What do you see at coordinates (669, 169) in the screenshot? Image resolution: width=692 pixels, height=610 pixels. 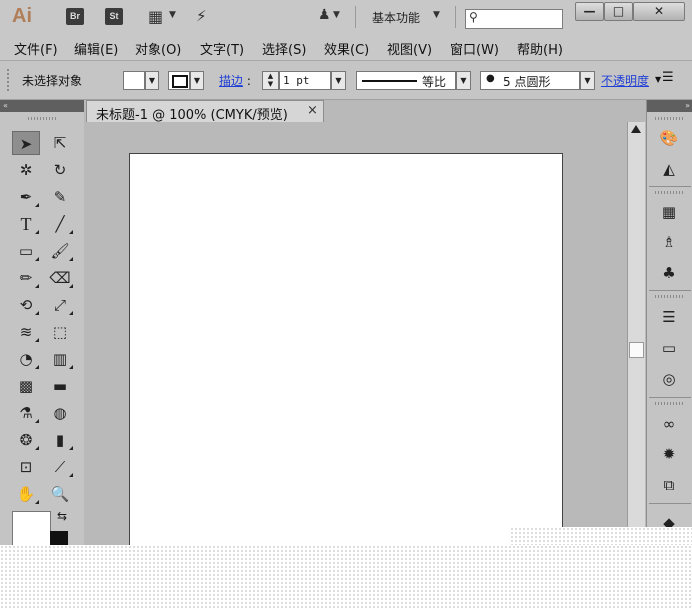 I see `color-panel-icon: ◭` at bounding box center [669, 169].